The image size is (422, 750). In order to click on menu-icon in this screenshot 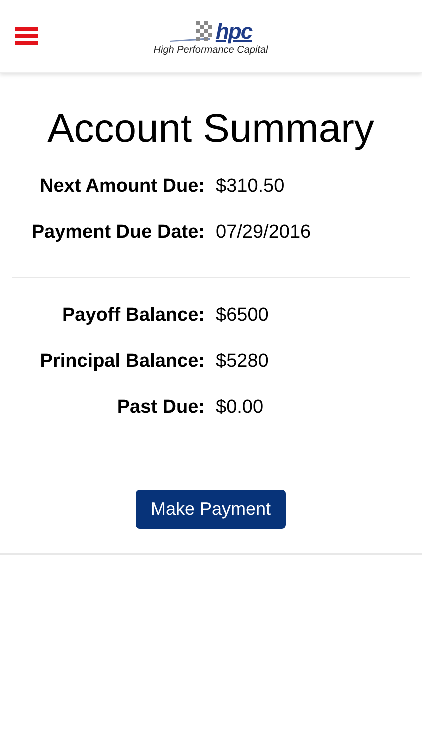, I will do `click(26, 36)`.